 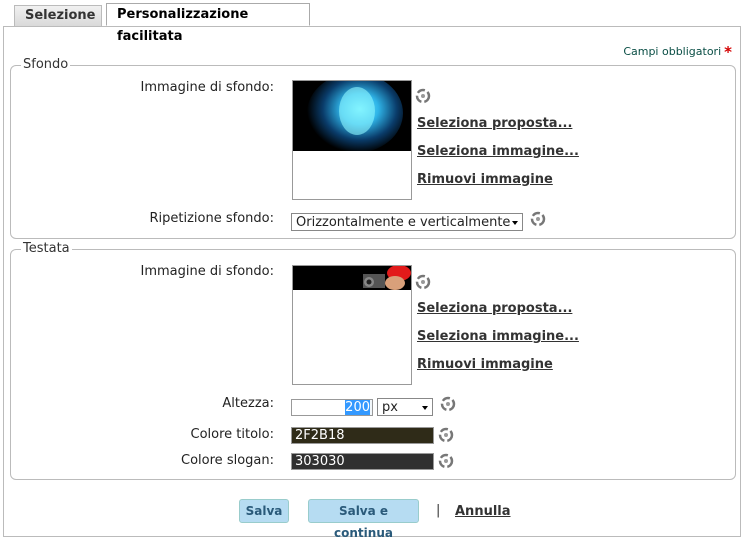 I want to click on height-value: 200, so click(x=357, y=407).